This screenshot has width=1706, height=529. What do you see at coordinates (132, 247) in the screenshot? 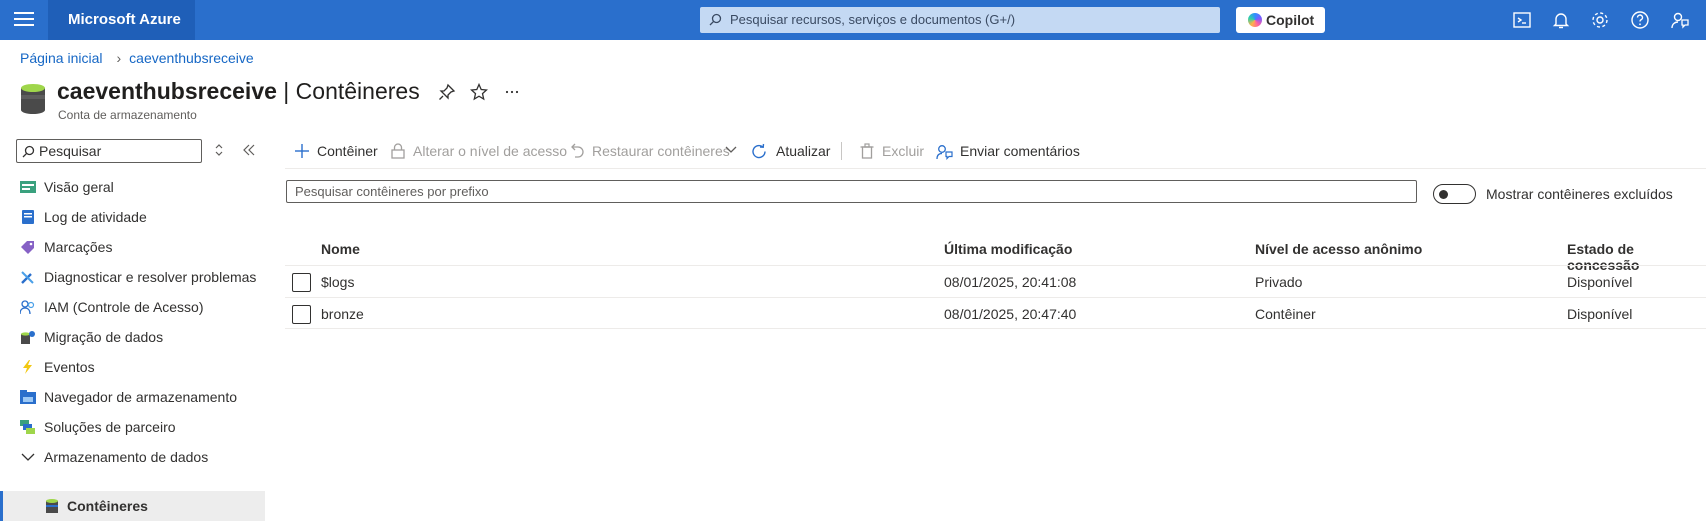
I see `sidebar-item-tags: Marcações` at bounding box center [132, 247].